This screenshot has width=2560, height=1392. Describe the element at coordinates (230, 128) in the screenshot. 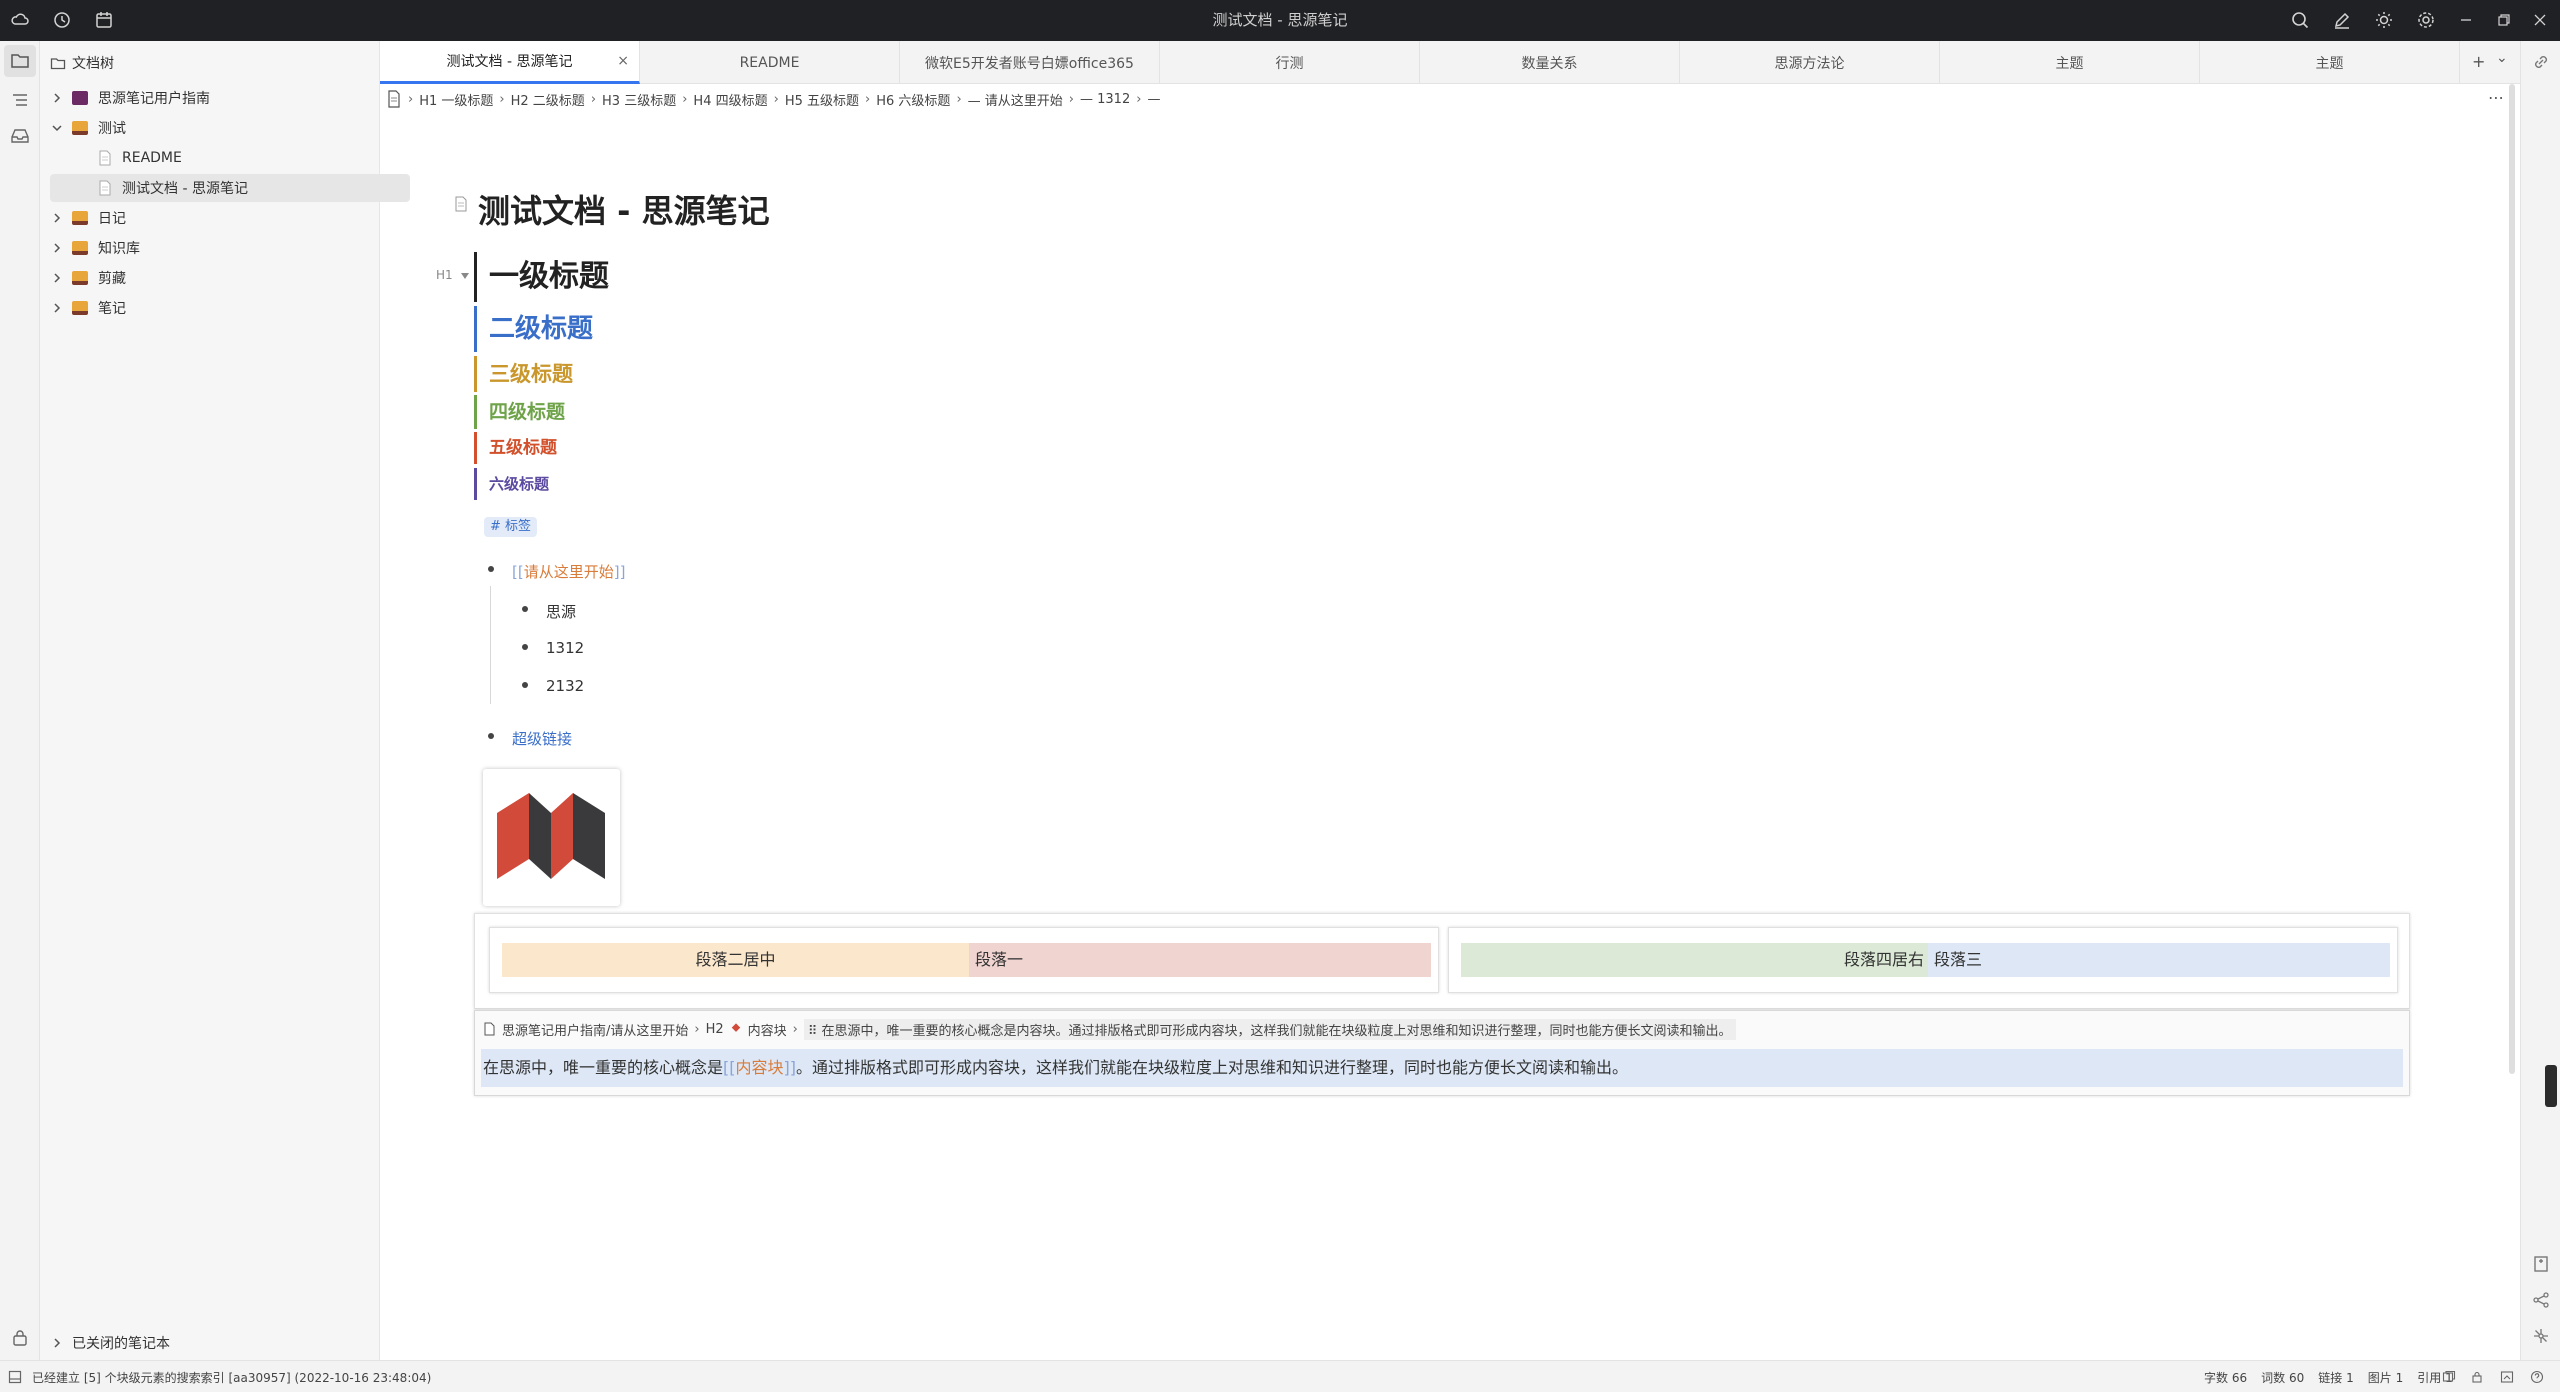

I see `tree-item-test: 测试` at that location.